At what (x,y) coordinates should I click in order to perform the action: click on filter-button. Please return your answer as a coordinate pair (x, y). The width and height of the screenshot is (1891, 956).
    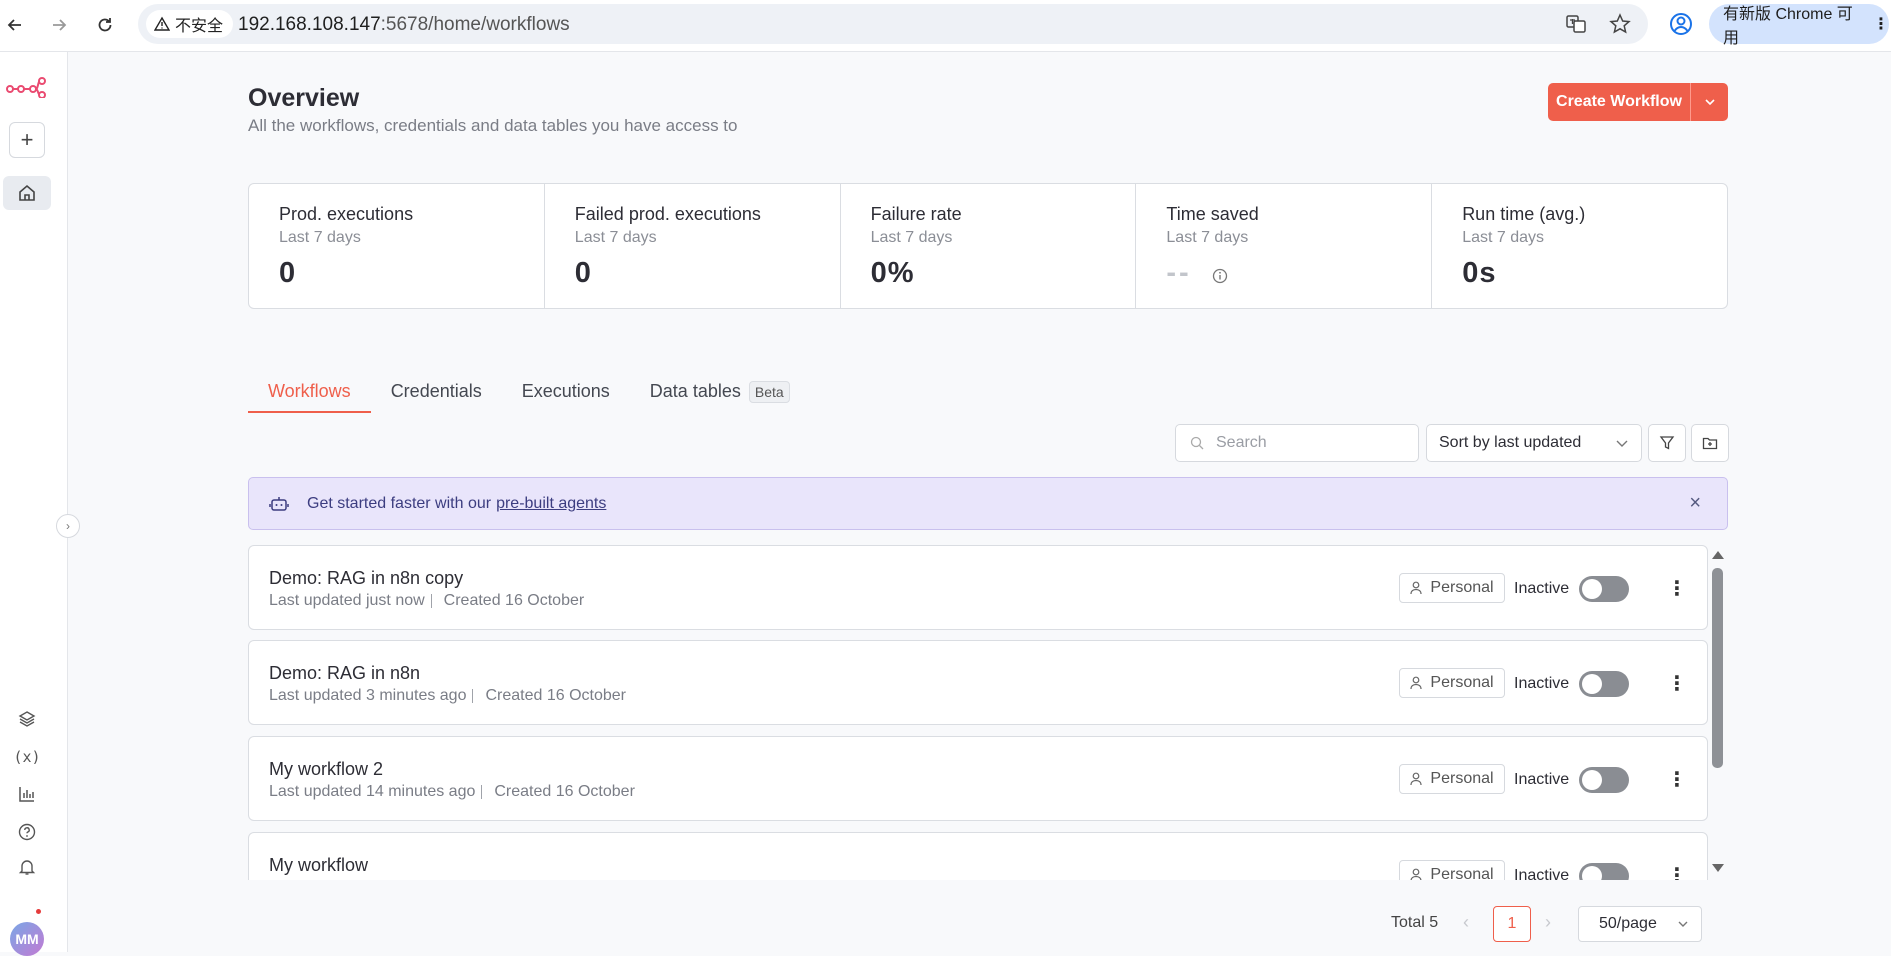
    Looking at the image, I should click on (1667, 443).